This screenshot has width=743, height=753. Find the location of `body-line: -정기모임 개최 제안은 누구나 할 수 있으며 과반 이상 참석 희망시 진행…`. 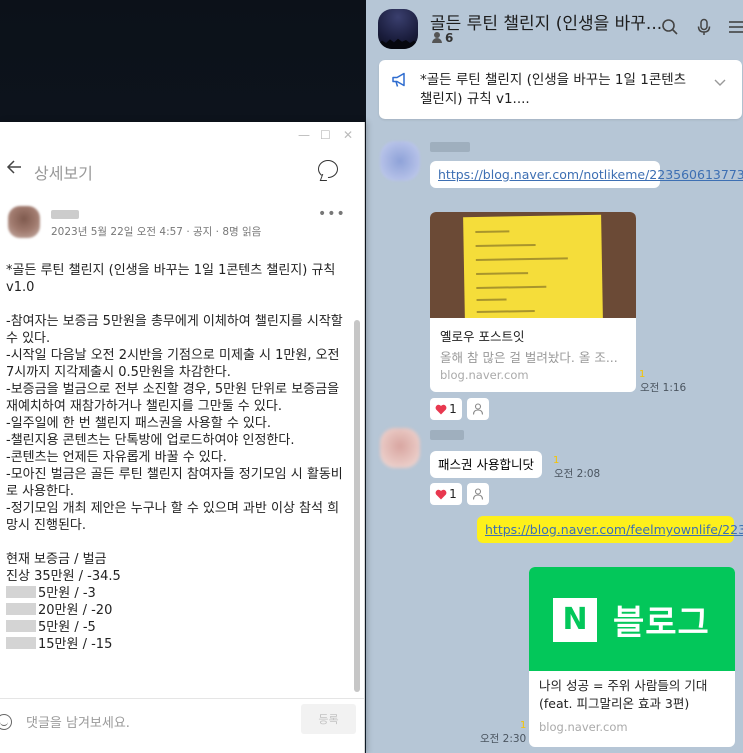

body-line: -정기모임 개최 제안은 누구나 할 수 있으며 과반 이상 참석 희망시 진행… is located at coordinates (173, 517).